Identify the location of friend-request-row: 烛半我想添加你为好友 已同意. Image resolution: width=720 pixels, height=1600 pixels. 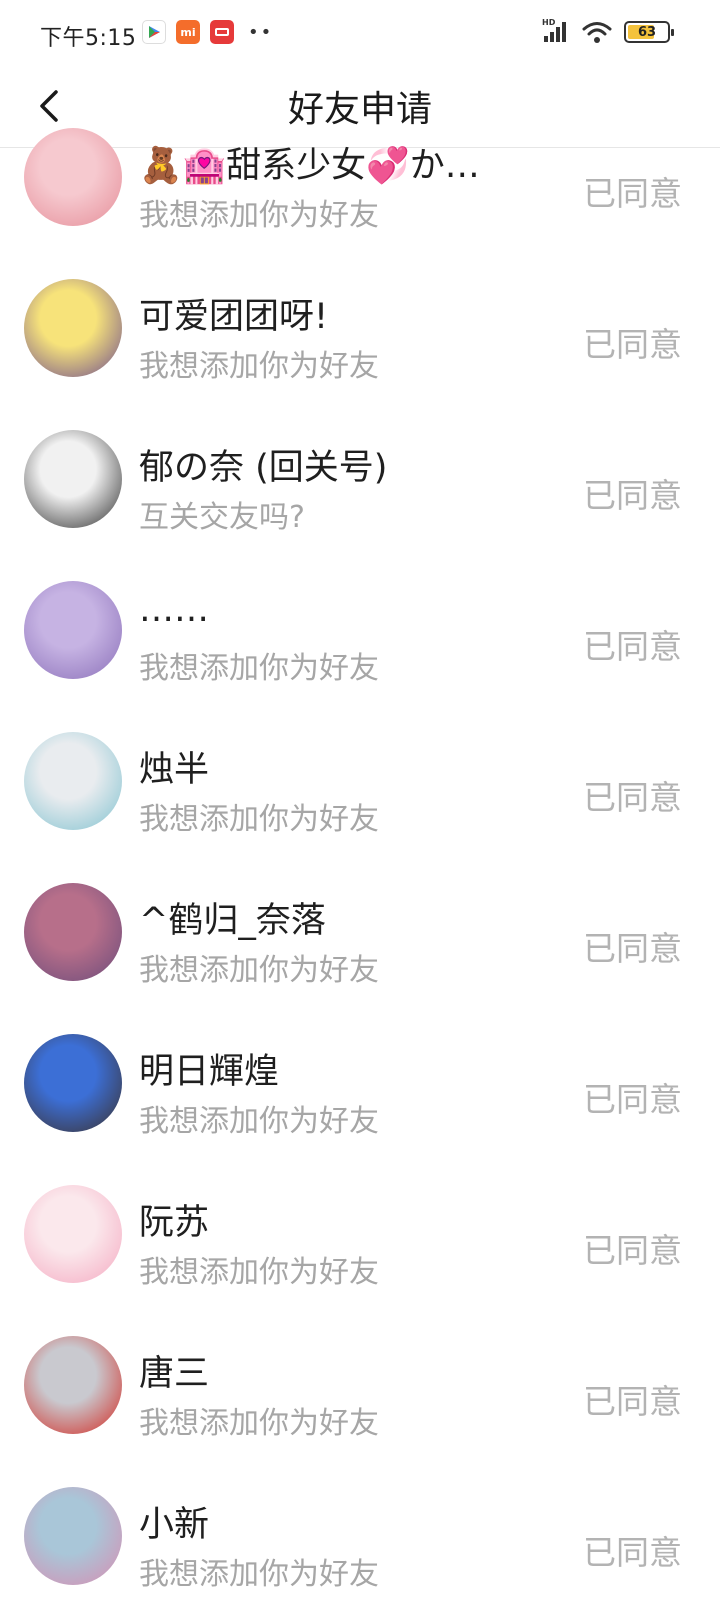
(360, 780).